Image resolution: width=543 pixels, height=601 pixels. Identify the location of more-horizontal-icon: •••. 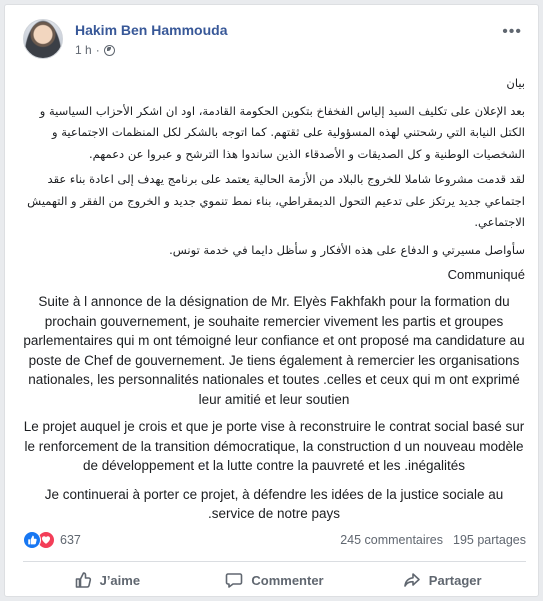
(512, 32).